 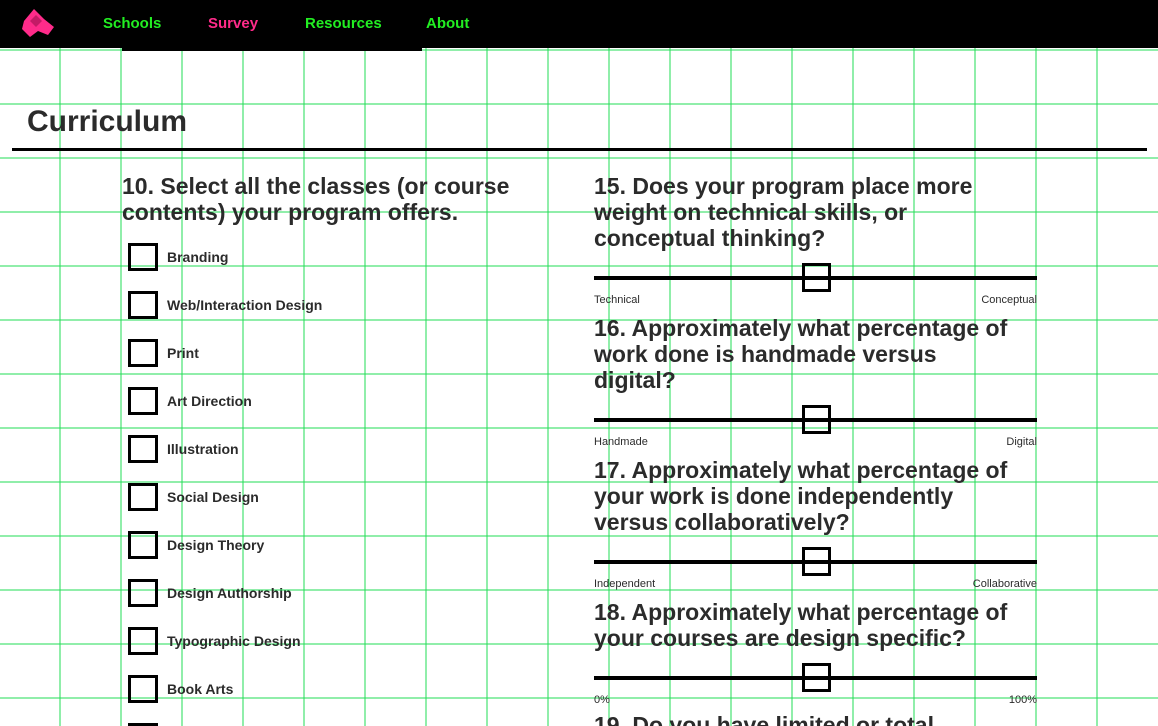 What do you see at coordinates (447, 23) in the screenshot?
I see `nav-about: About` at bounding box center [447, 23].